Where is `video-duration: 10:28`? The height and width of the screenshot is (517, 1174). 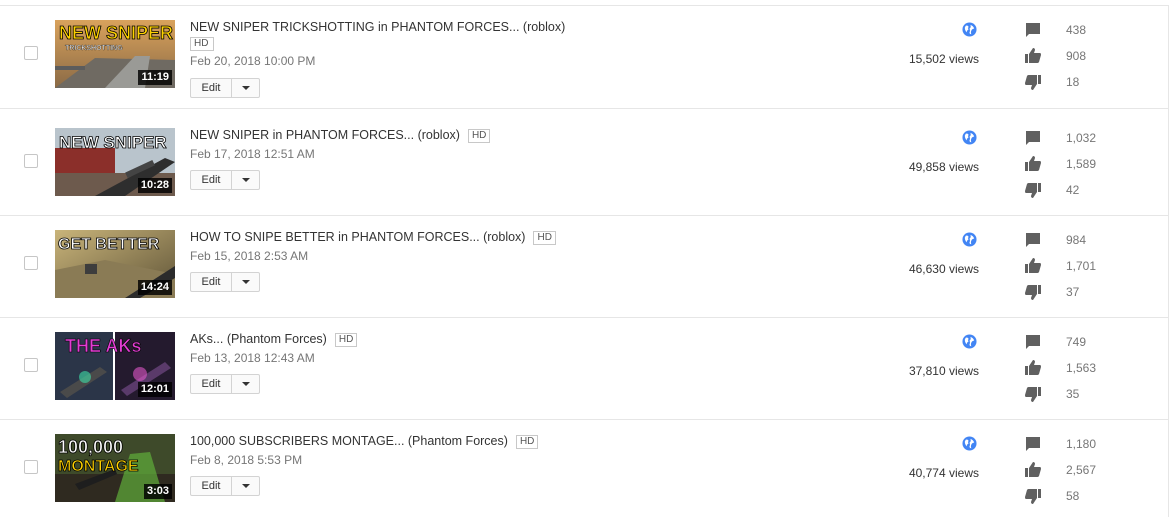
video-duration: 10:28 is located at coordinates (154, 185).